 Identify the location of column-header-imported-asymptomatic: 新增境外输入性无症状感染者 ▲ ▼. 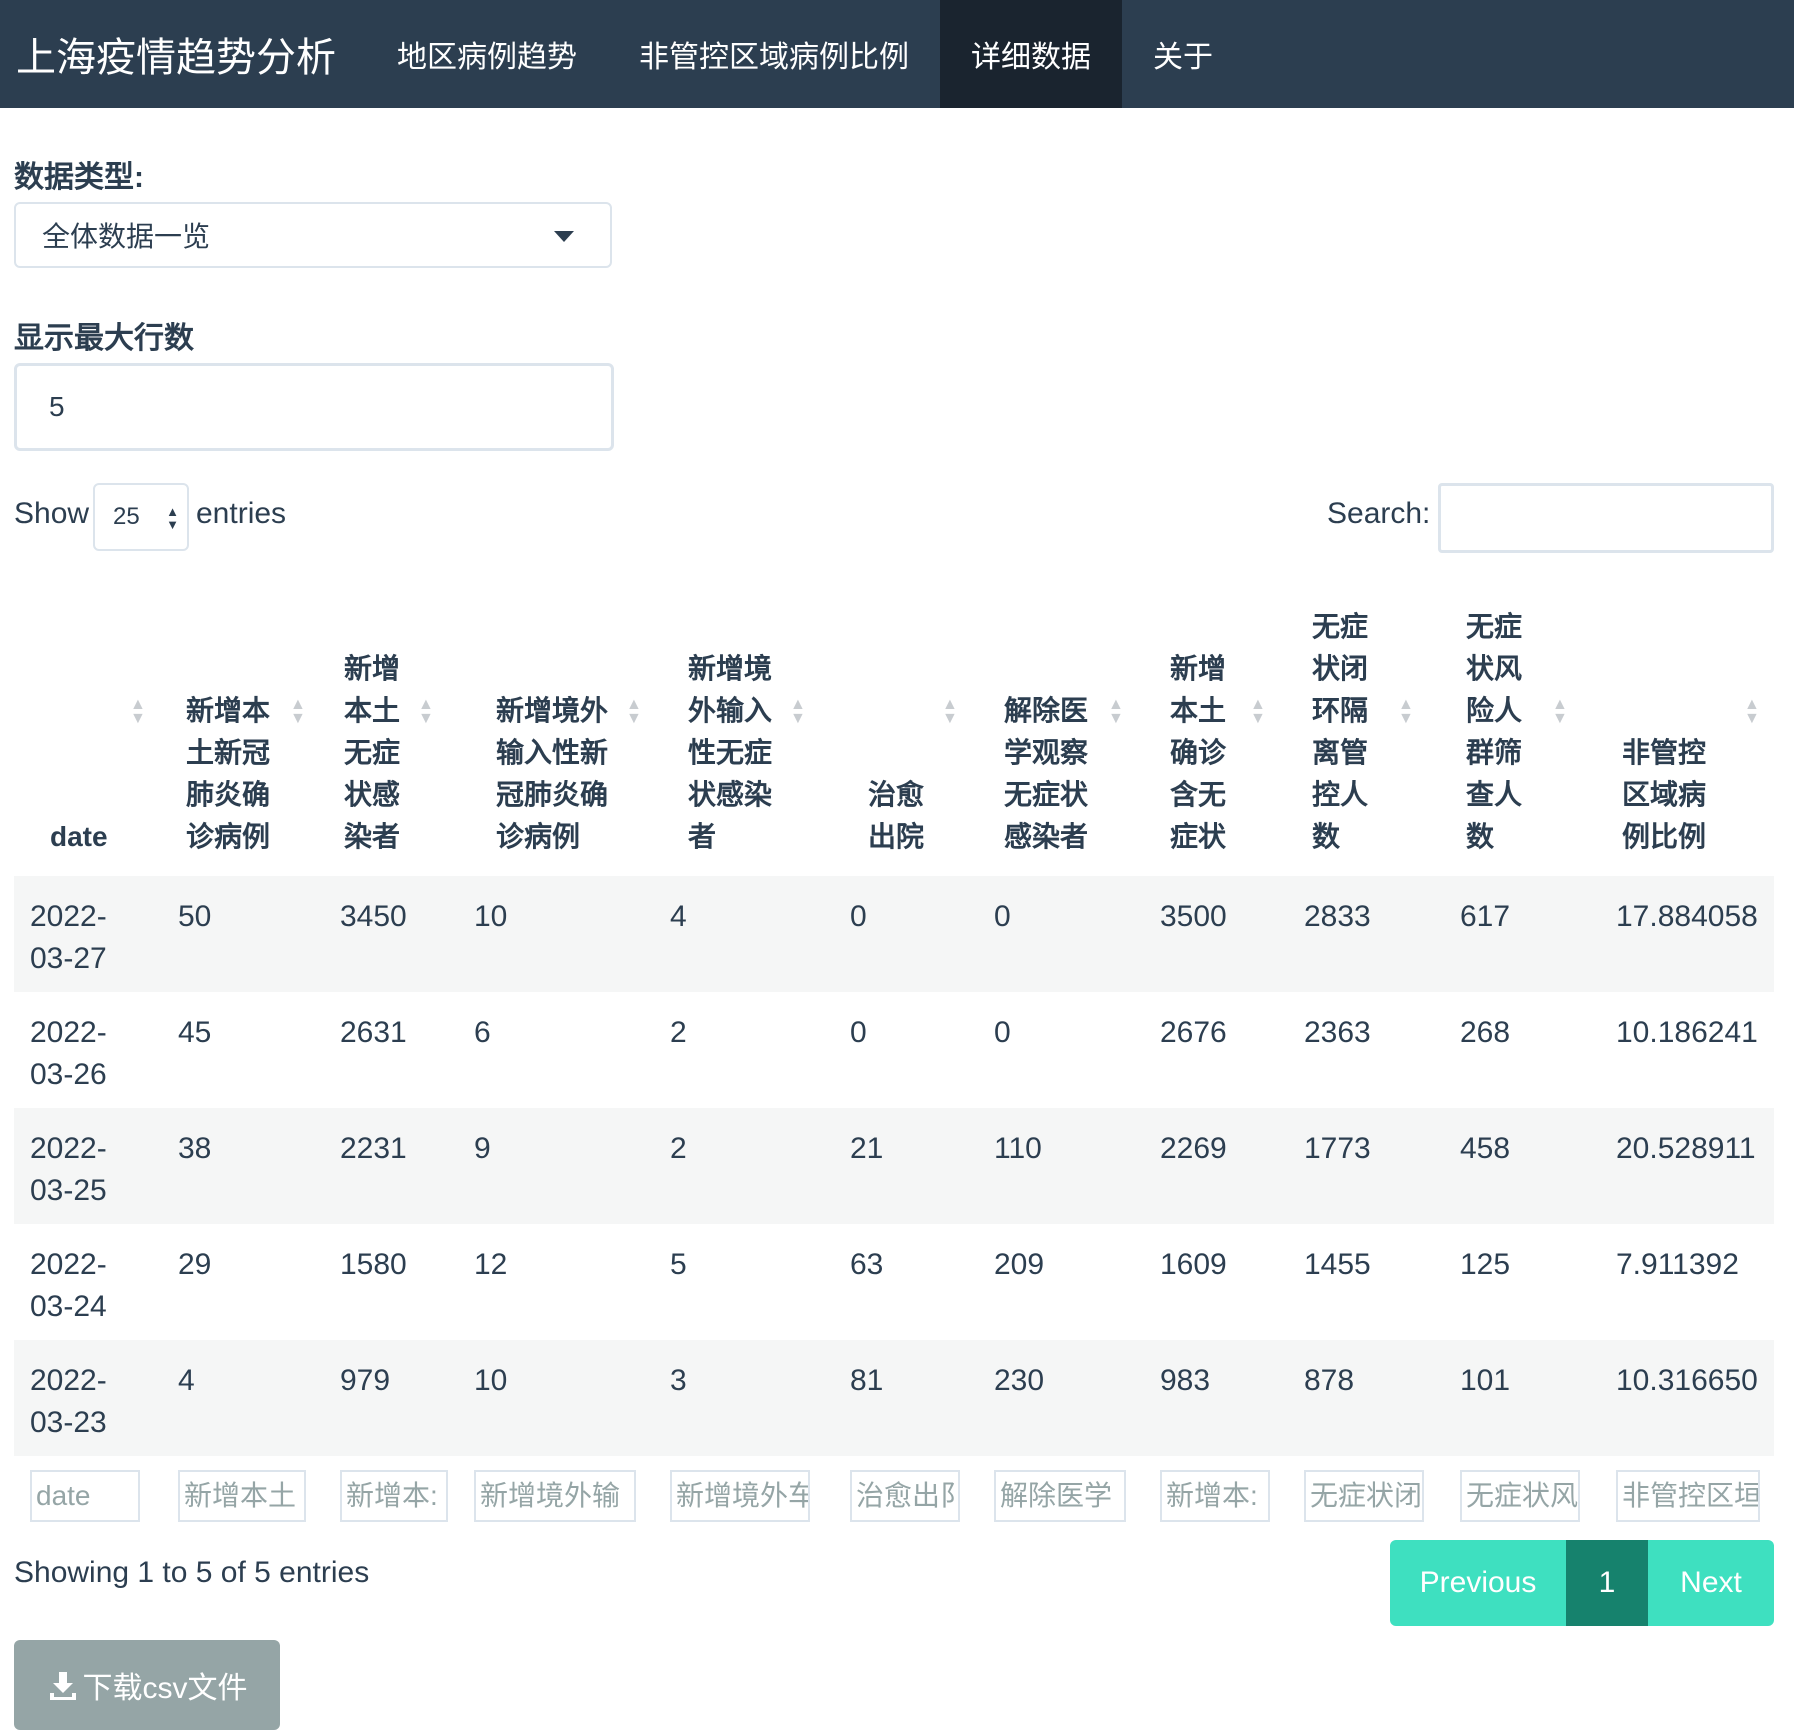
(747, 728).